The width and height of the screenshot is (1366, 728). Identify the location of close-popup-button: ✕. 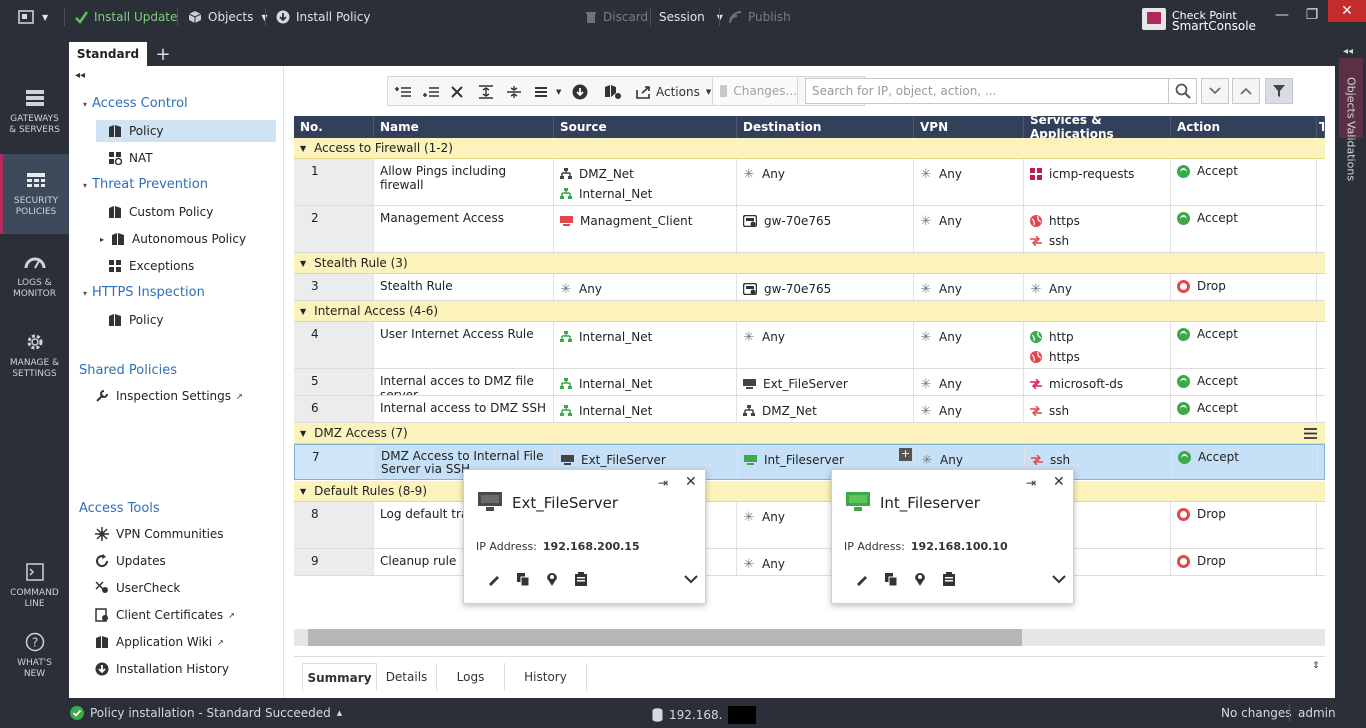
(691, 482).